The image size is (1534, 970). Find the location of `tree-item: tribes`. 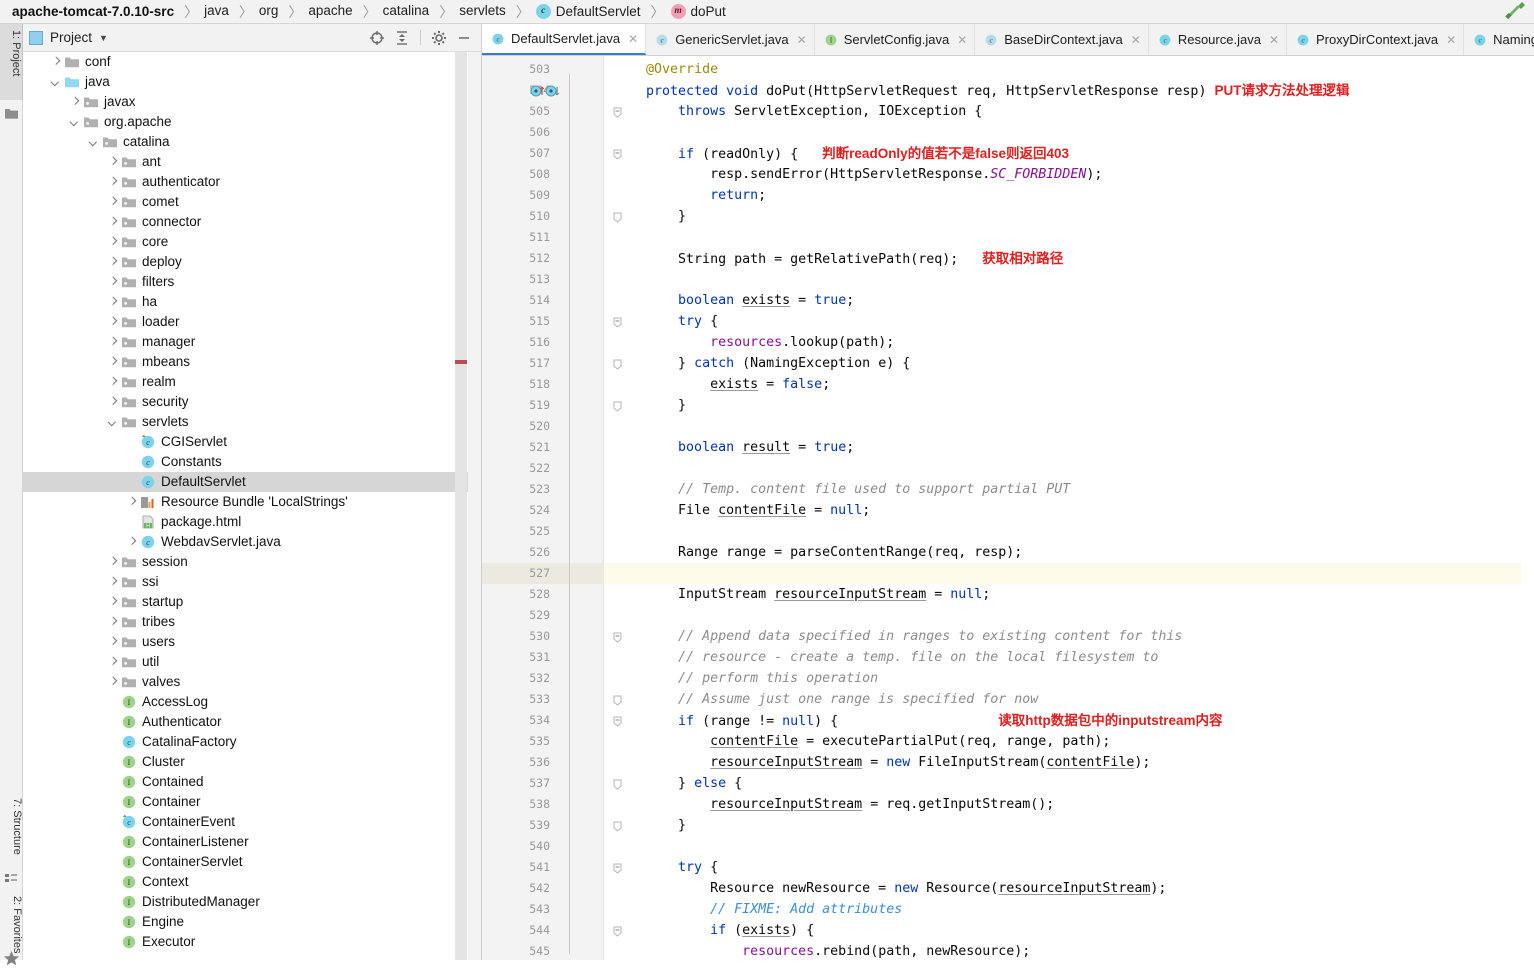

tree-item: tribes is located at coordinates (252, 622).